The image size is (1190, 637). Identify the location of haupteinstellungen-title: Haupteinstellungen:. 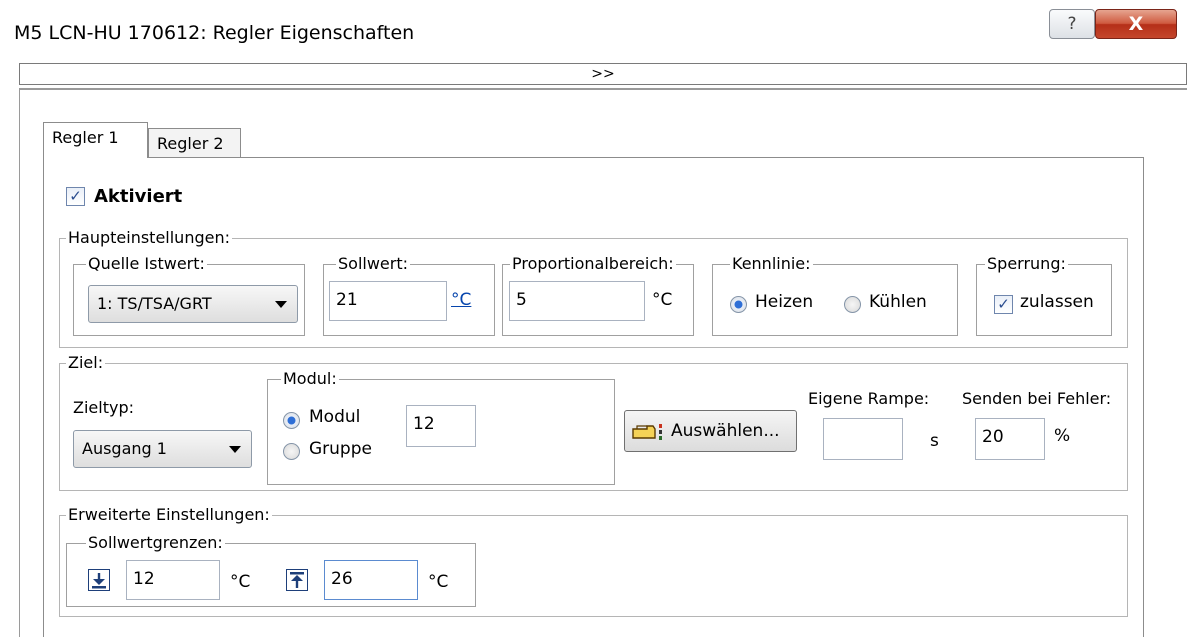
(149, 237).